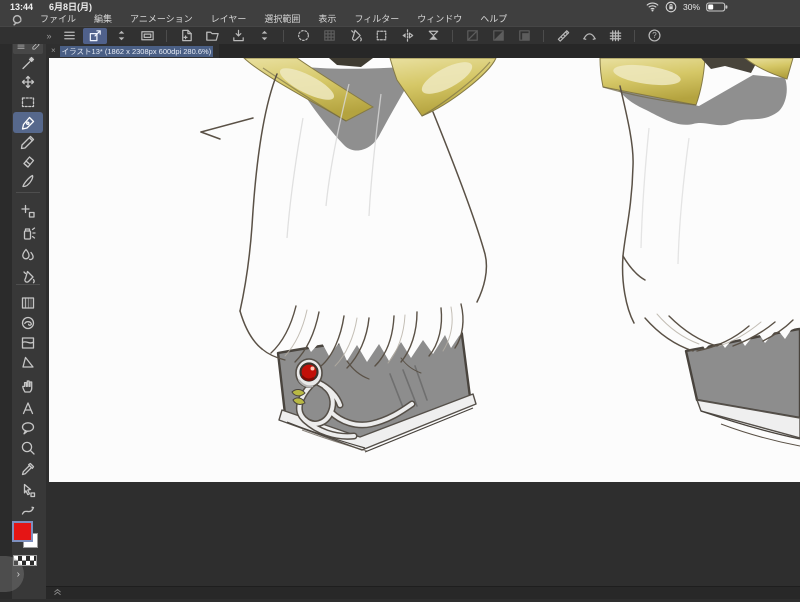  I want to click on hand-icon, so click(27, 386).